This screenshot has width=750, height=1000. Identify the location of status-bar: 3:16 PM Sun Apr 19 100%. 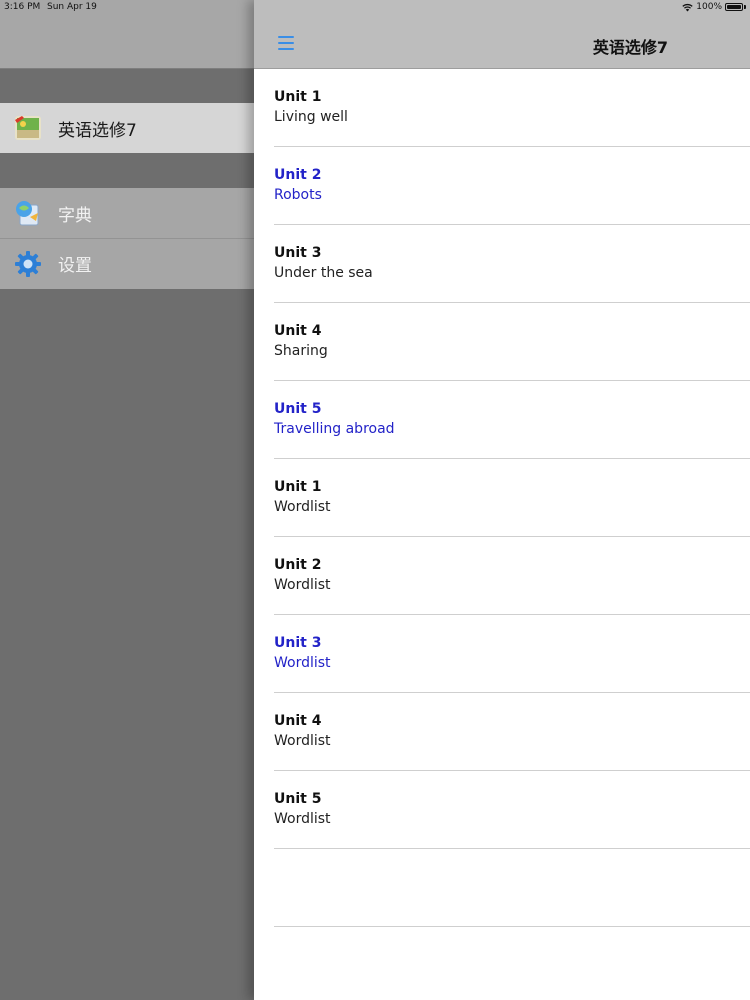
(375, 7).